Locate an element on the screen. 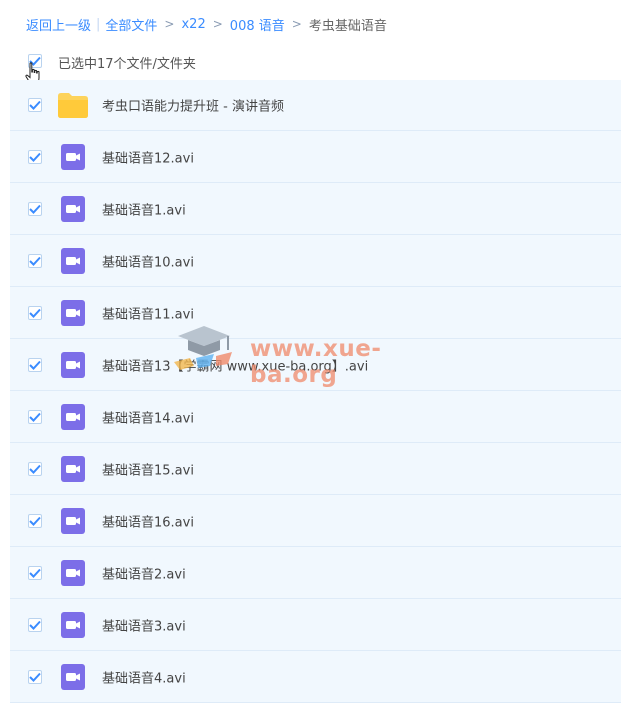 The height and width of the screenshot is (703, 621). file-row: 基础语音3.avi is located at coordinates (315, 625).